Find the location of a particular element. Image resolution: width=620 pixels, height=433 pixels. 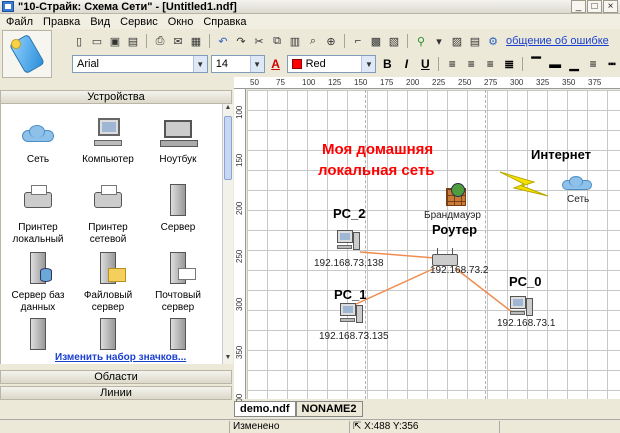

pc1-node is located at coordinates (352, 314).